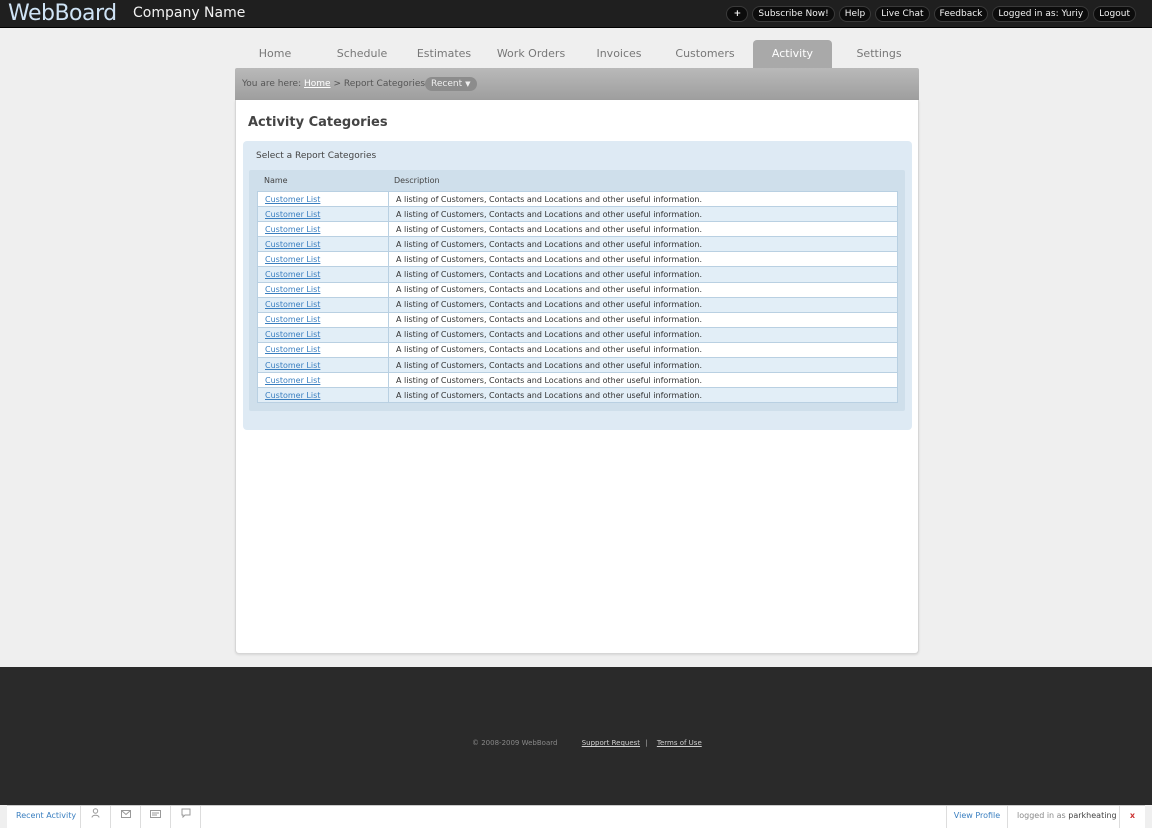 The image size is (1152, 828). What do you see at coordinates (679, 743) in the screenshot?
I see `terms-of-use-link: Terms of Use` at bounding box center [679, 743].